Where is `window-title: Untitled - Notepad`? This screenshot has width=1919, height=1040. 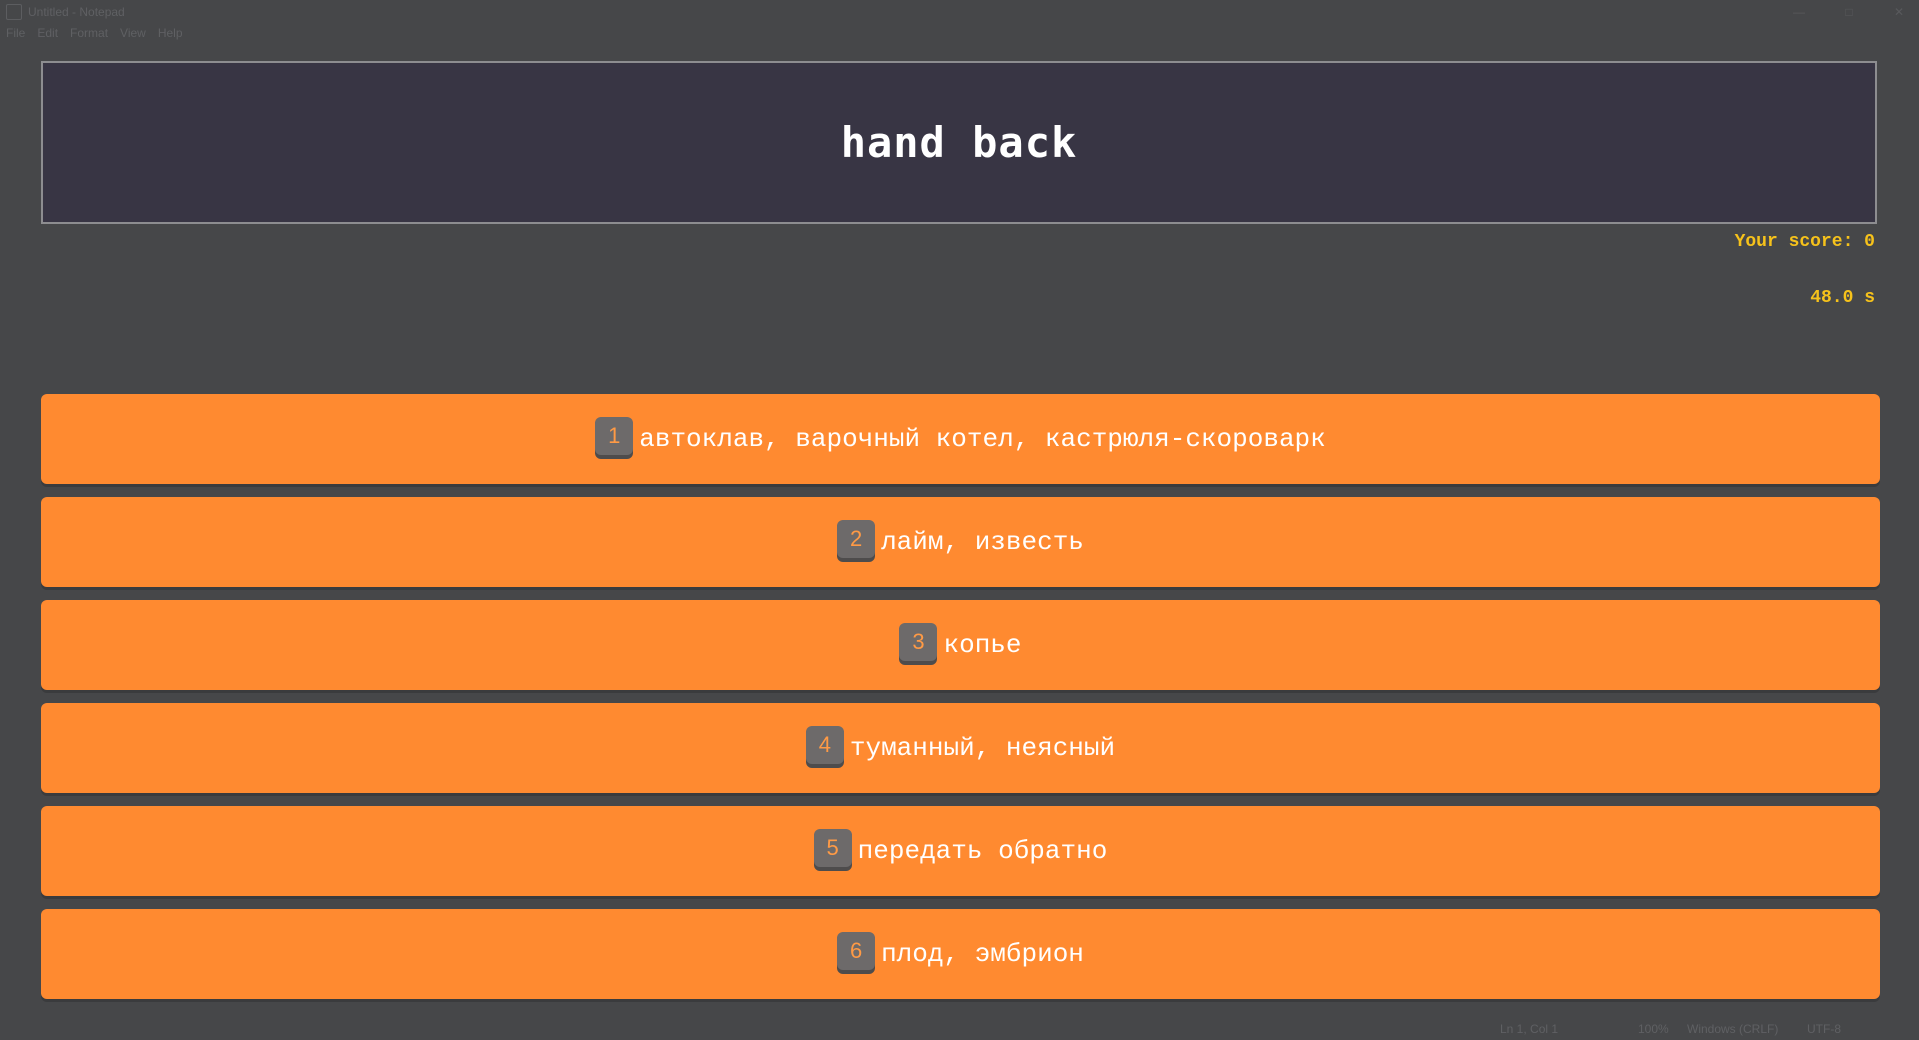 window-title: Untitled - Notepad is located at coordinates (76, 12).